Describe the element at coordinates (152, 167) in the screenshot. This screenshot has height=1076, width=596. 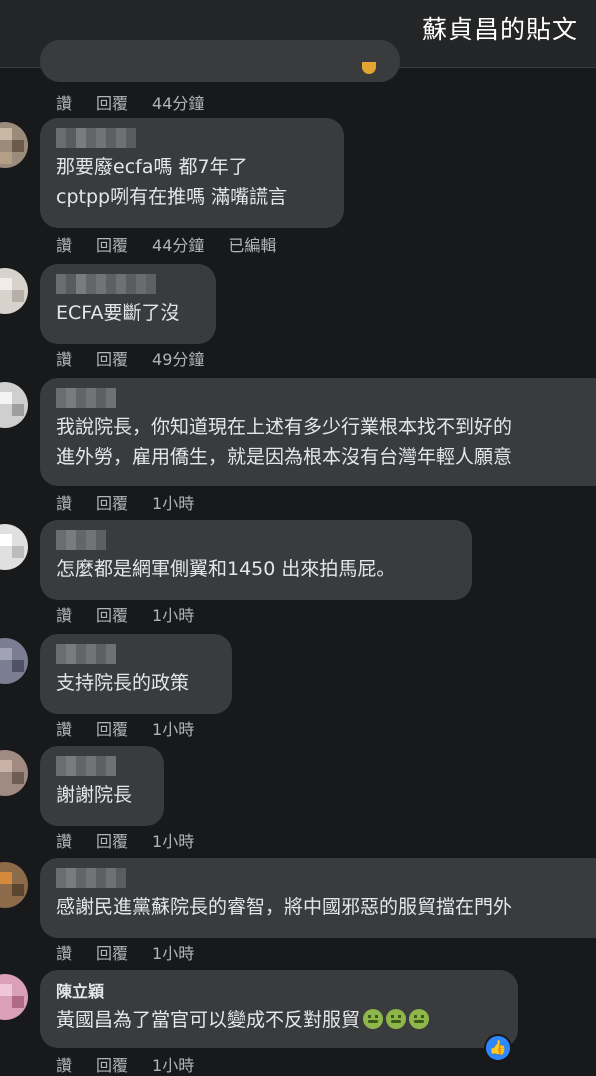
I see `comment-text: 那要廢ecfa嗎 都7年了` at that location.